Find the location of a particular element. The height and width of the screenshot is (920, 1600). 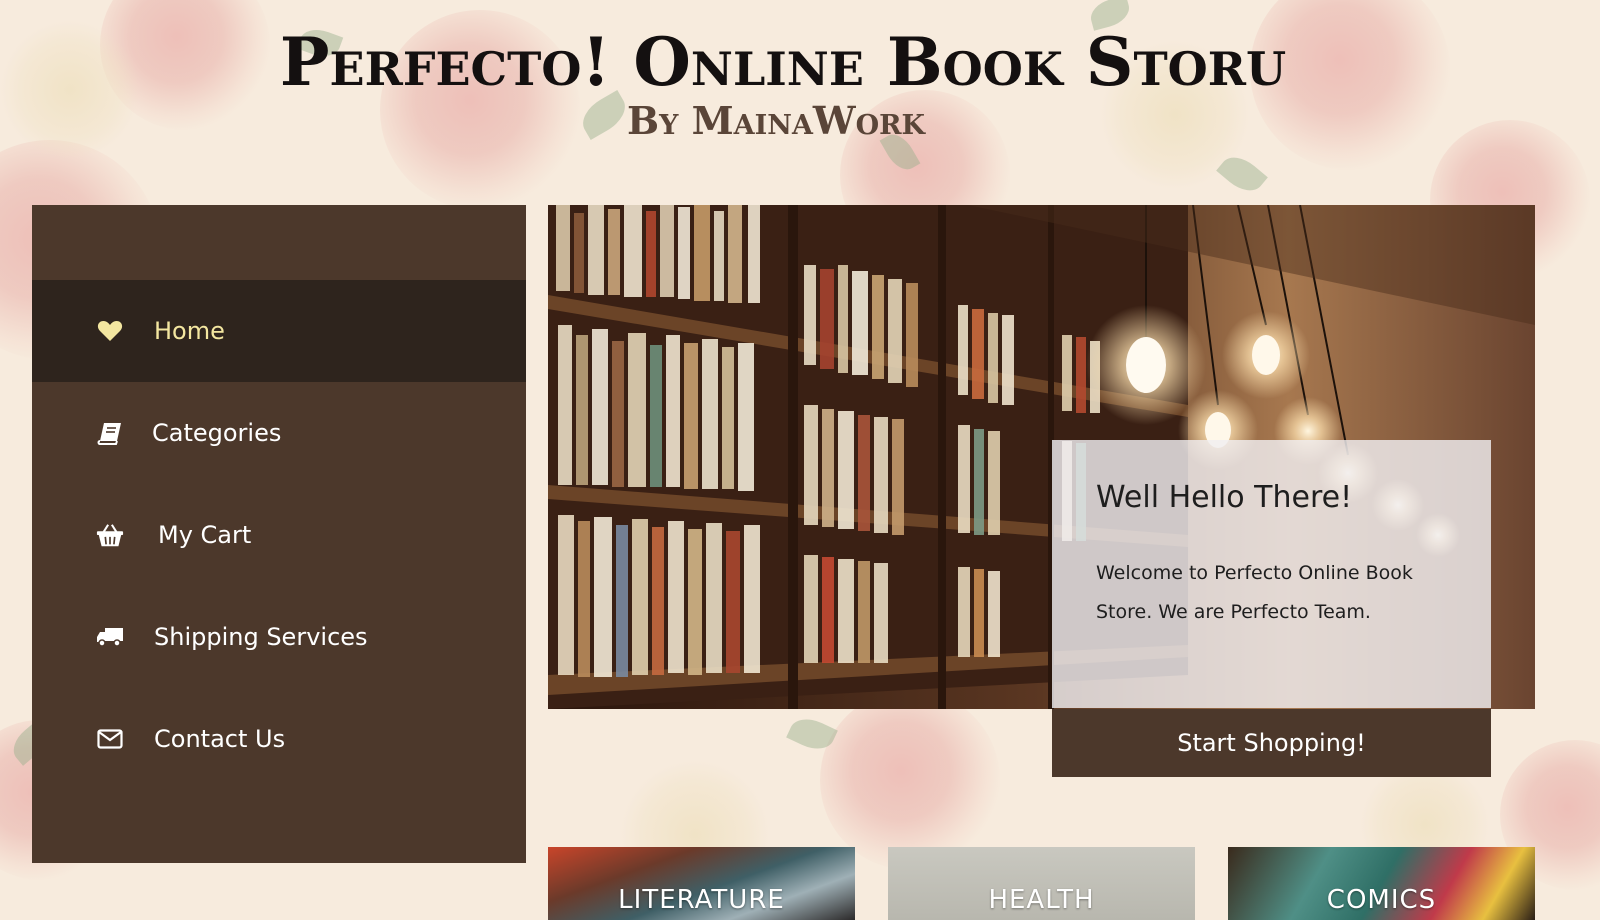

sidebar-item-label: Categories is located at coordinates (217, 433).